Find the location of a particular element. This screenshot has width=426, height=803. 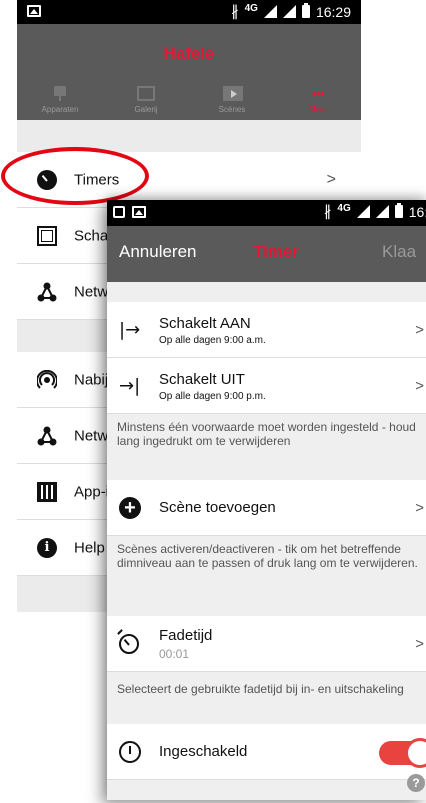

page-title: Timer is located at coordinates (276, 251).